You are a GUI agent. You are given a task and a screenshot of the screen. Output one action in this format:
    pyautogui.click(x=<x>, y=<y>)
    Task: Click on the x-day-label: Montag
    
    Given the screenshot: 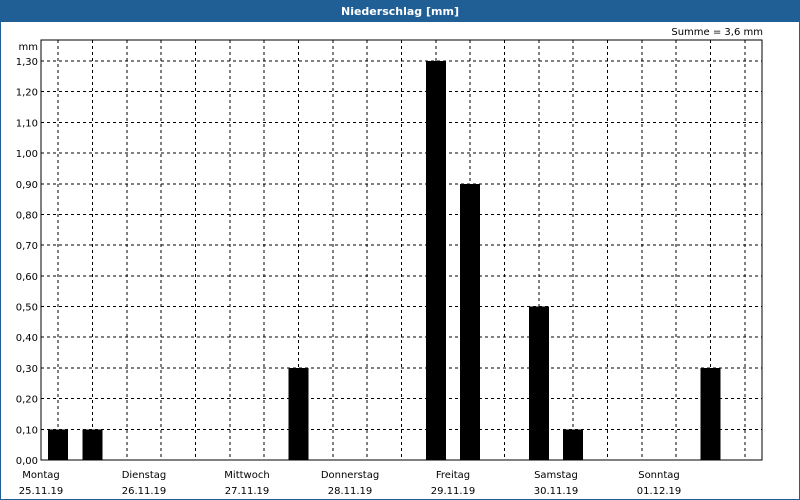 What is the action you would take?
    pyautogui.click(x=40, y=475)
    